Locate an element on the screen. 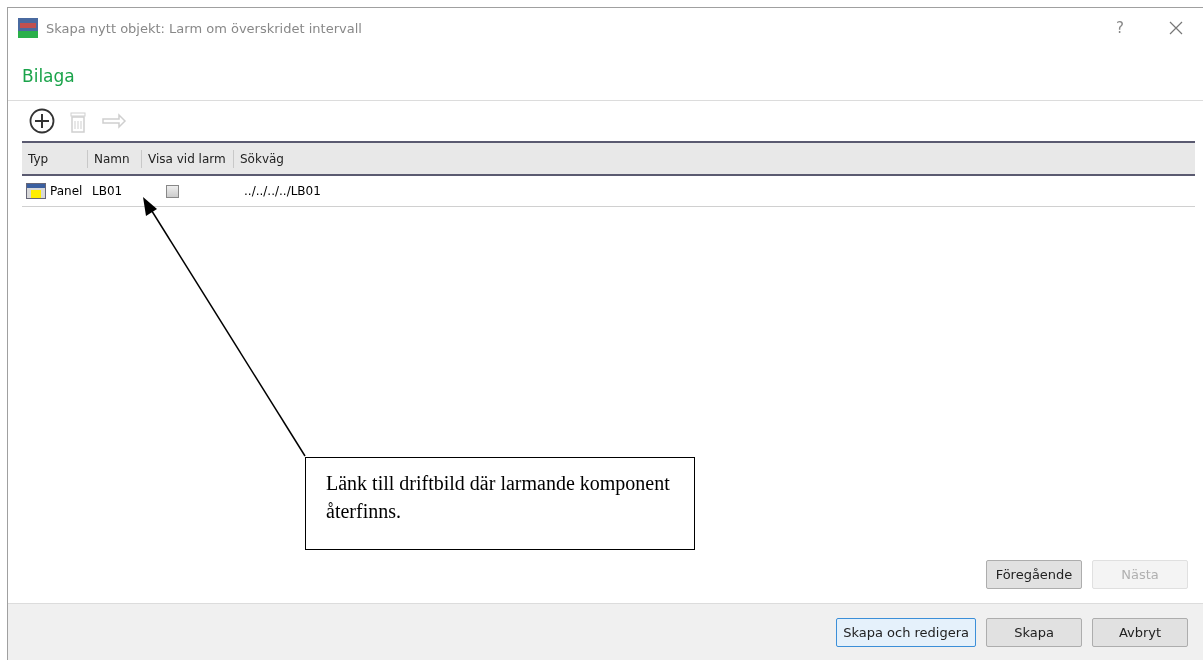 The width and height of the screenshot is (1203, 660). table-cell: LB01 is located at coordinates (107, 191).